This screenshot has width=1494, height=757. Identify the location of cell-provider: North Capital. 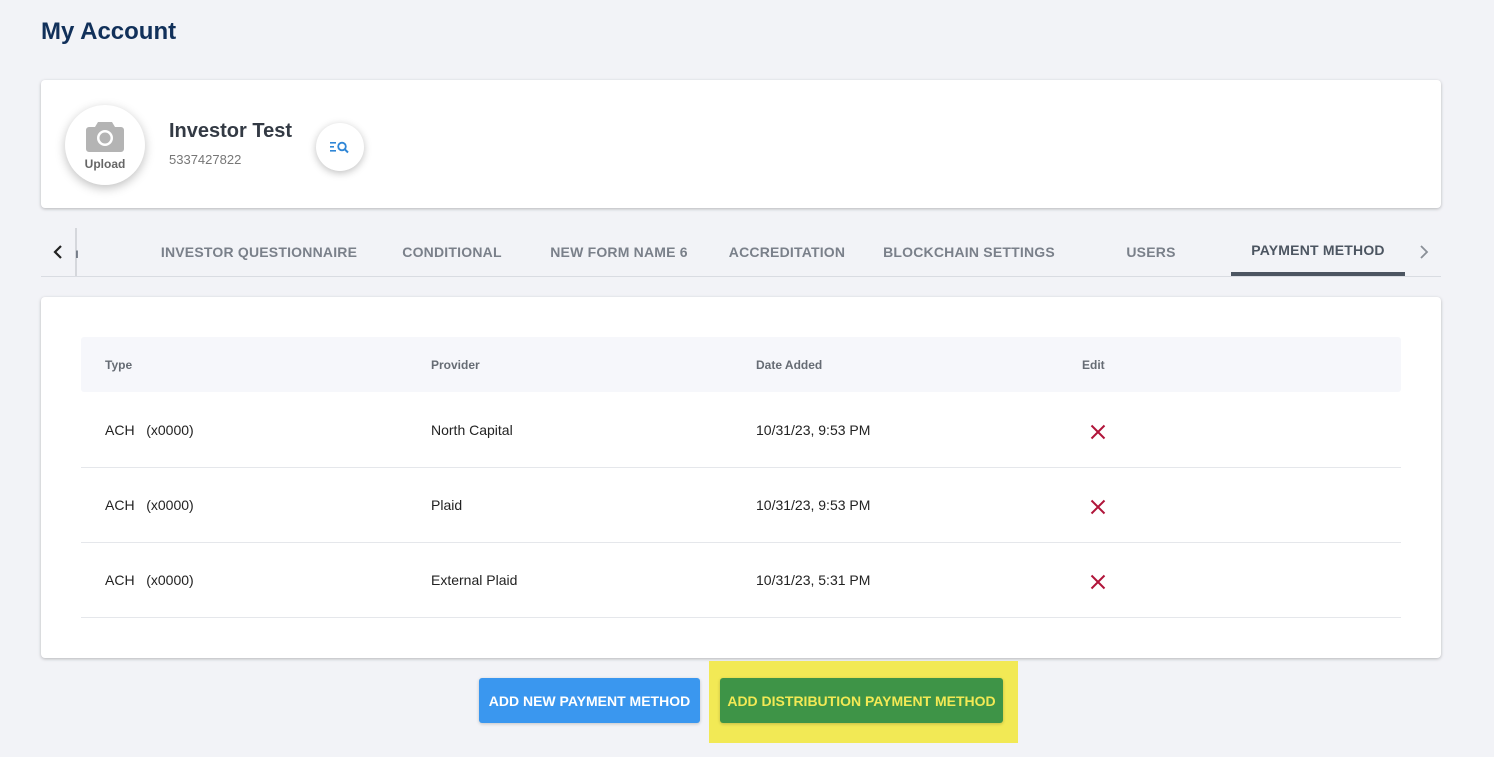
(472, 430).